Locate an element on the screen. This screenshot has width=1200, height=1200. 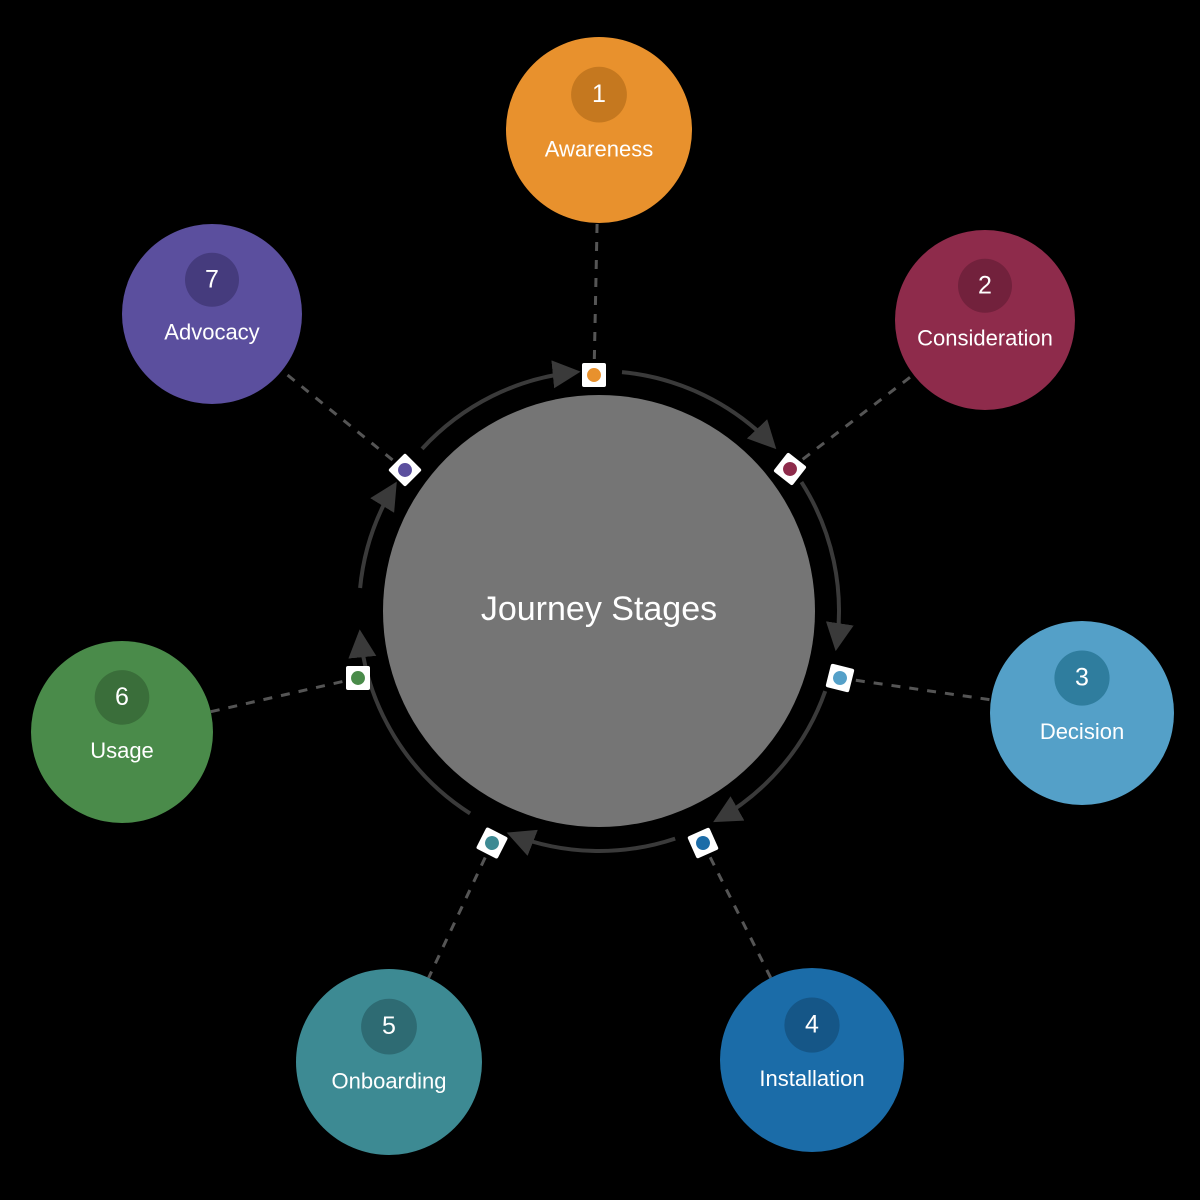
stage-label: Awareness is located at coordinates (599, 148).